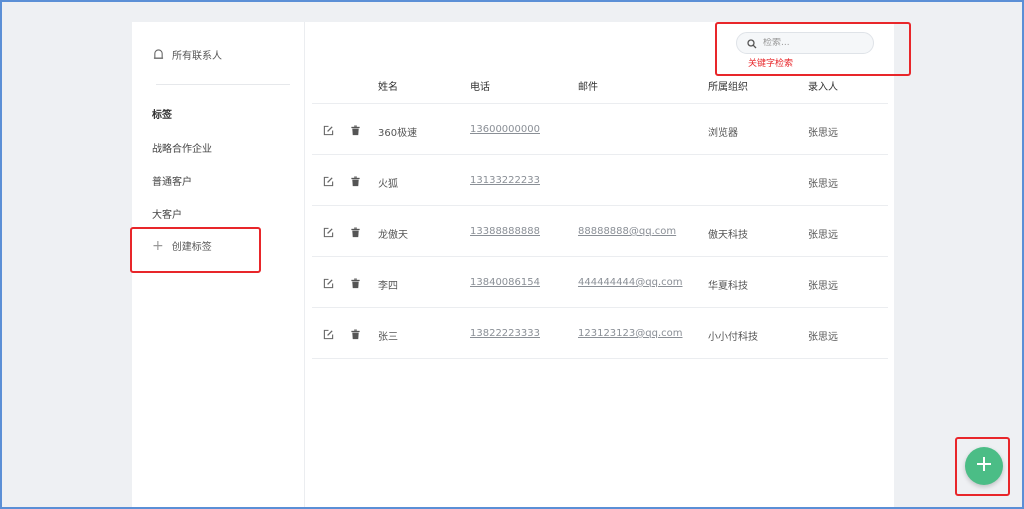  I want to click on sidebar-item-label: 所有联系人, so click(197, 56).